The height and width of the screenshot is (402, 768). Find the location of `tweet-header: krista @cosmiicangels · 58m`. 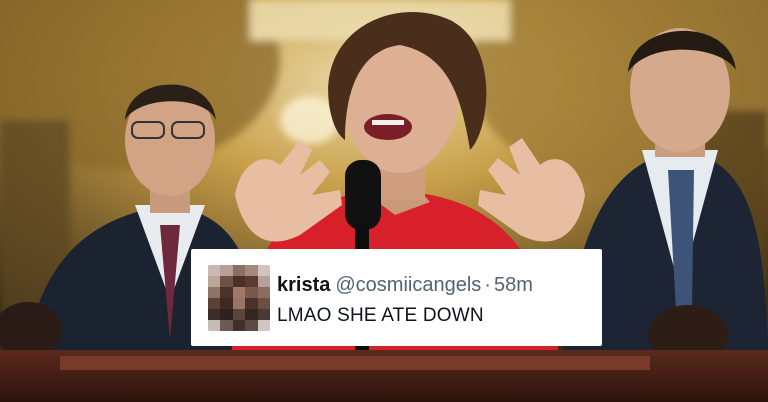

tweet-header: krista @cosmiicangels · 58m is located at coordinates (405, 285).